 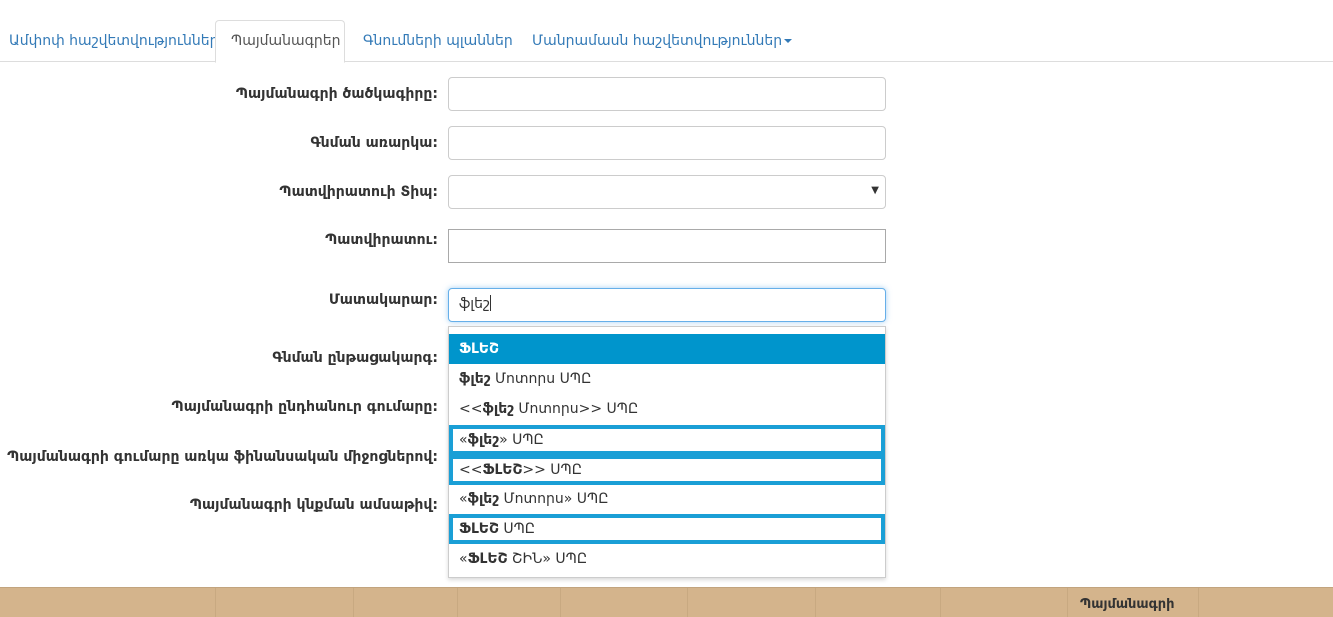 What do you see at coordinates (554, 499) in the screenshot?
I see `suggestion-suffix: Մոտորս» ՍՊԸ` at bounding box center [554, 499].